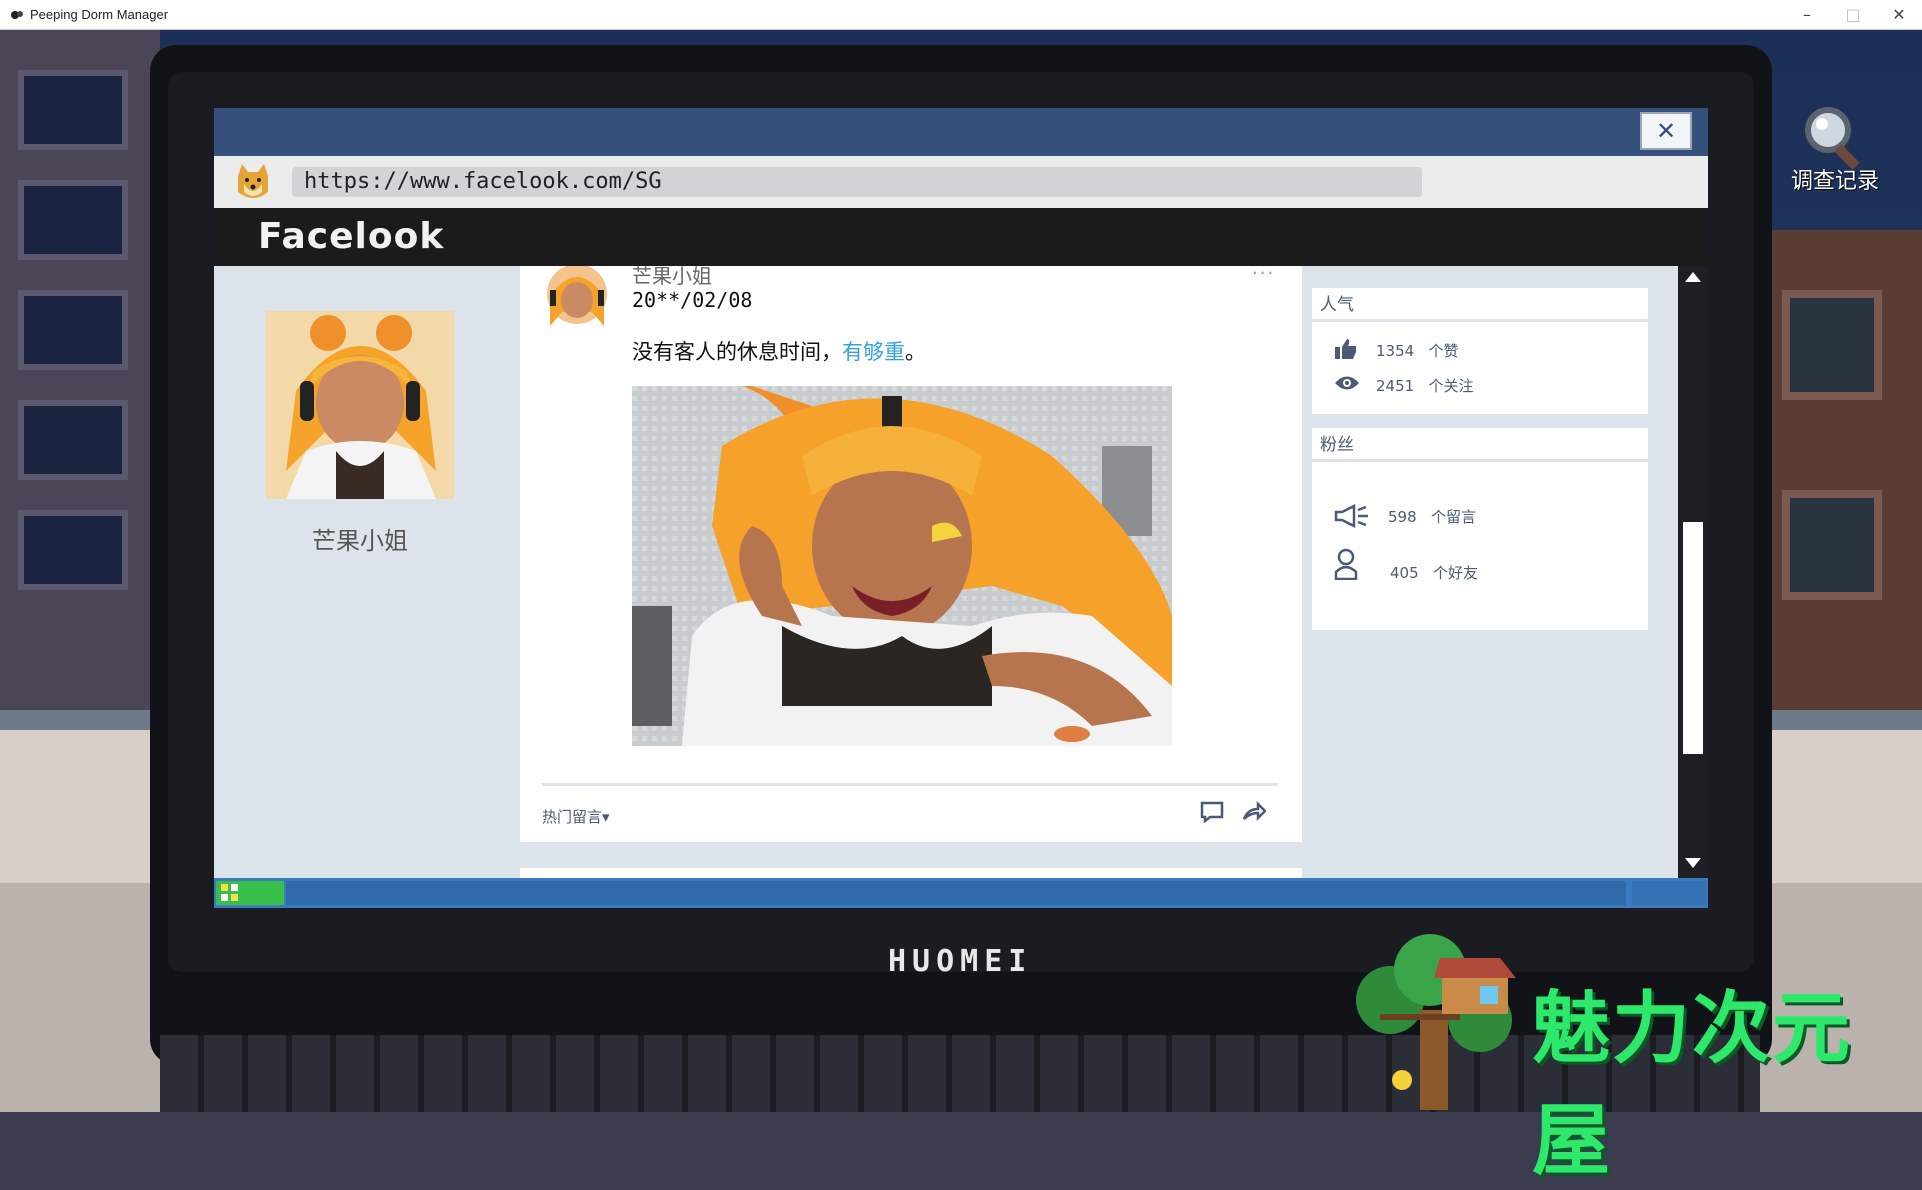 Image resolution: width=1922 pixels, height=1190 pixels. What do you see at coordinates (253, 181) in the screenshot?
I see `doge-icon` at bounding box center [253, 181].